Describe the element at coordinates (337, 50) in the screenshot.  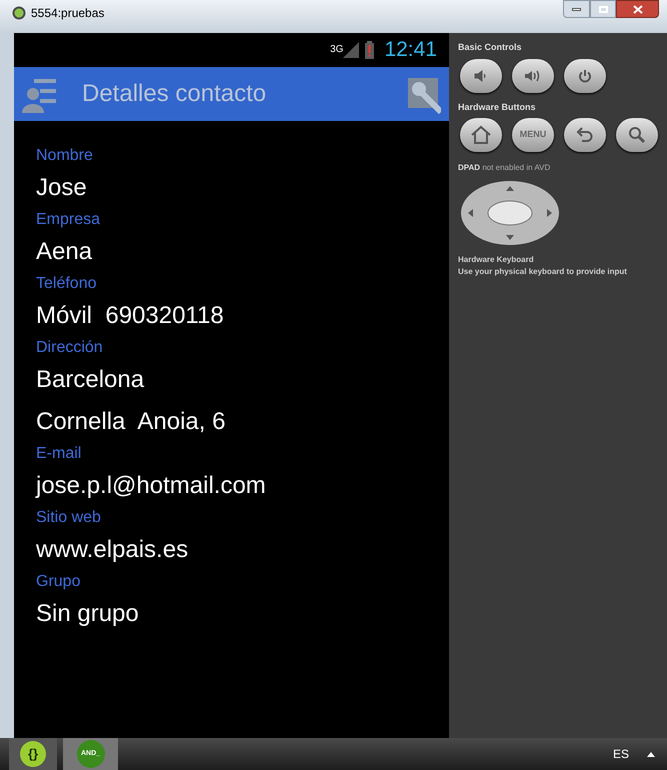
I see `network-type: 3G` at that location.